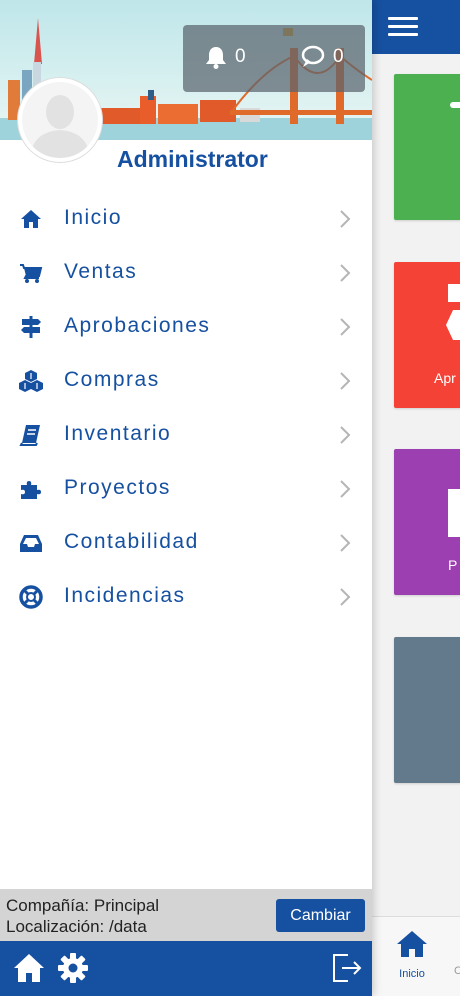 The width and height of the screenshot is (460, 996). I want to click on menu-item-ventas: Ventas, so click(186, 273).